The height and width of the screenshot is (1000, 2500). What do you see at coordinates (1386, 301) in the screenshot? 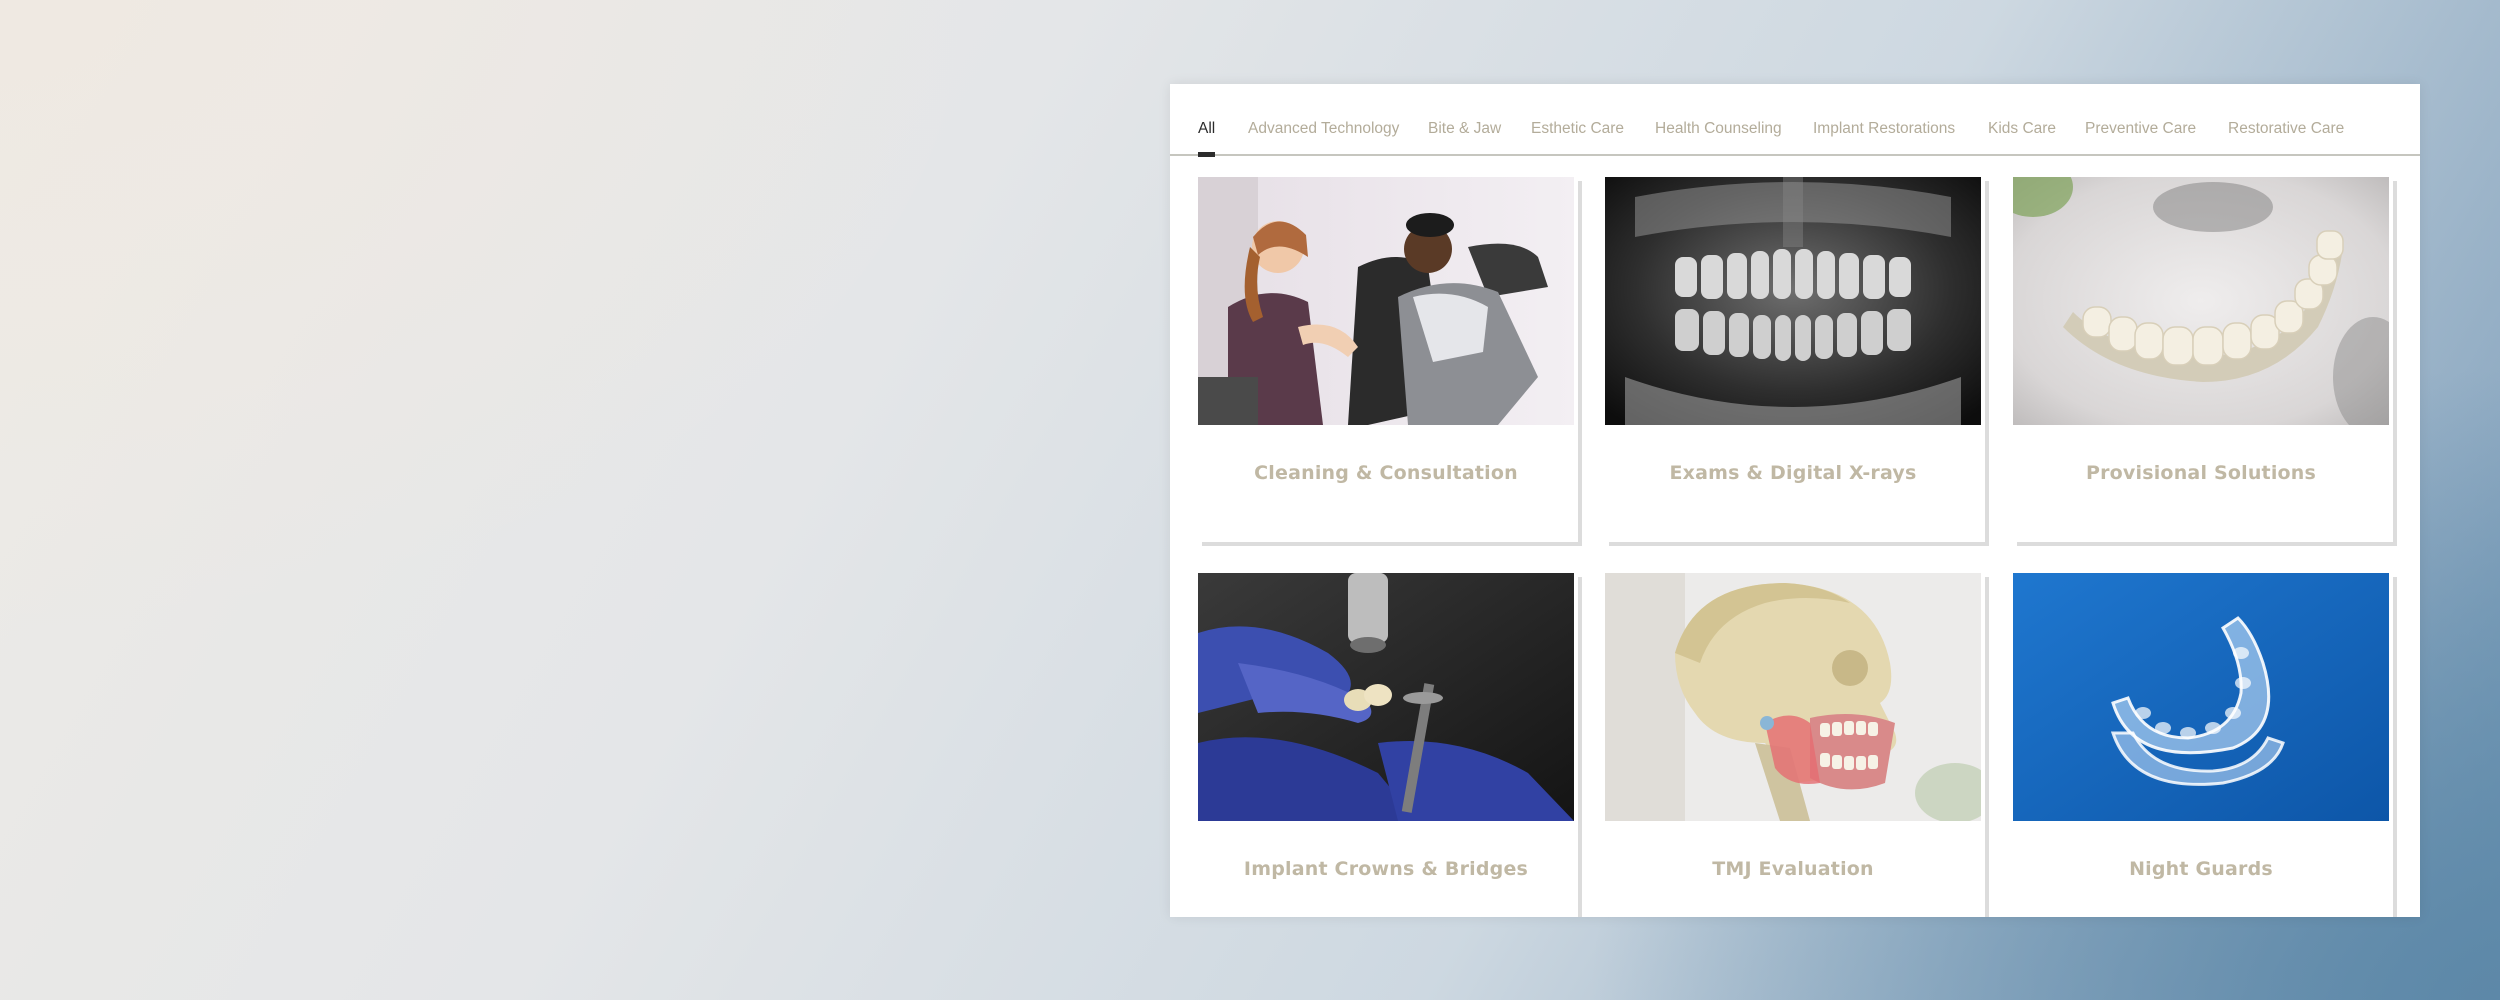
I see `cleaning-consultation-image` at bounding box center [1386, 301].